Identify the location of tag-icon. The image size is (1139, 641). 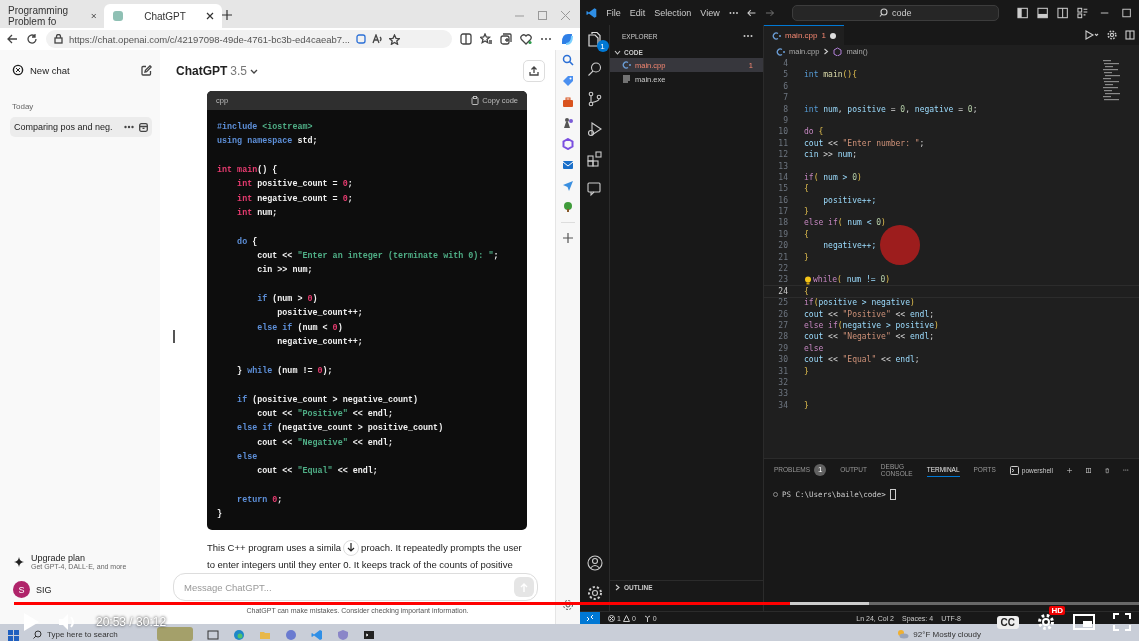
(568, 81).